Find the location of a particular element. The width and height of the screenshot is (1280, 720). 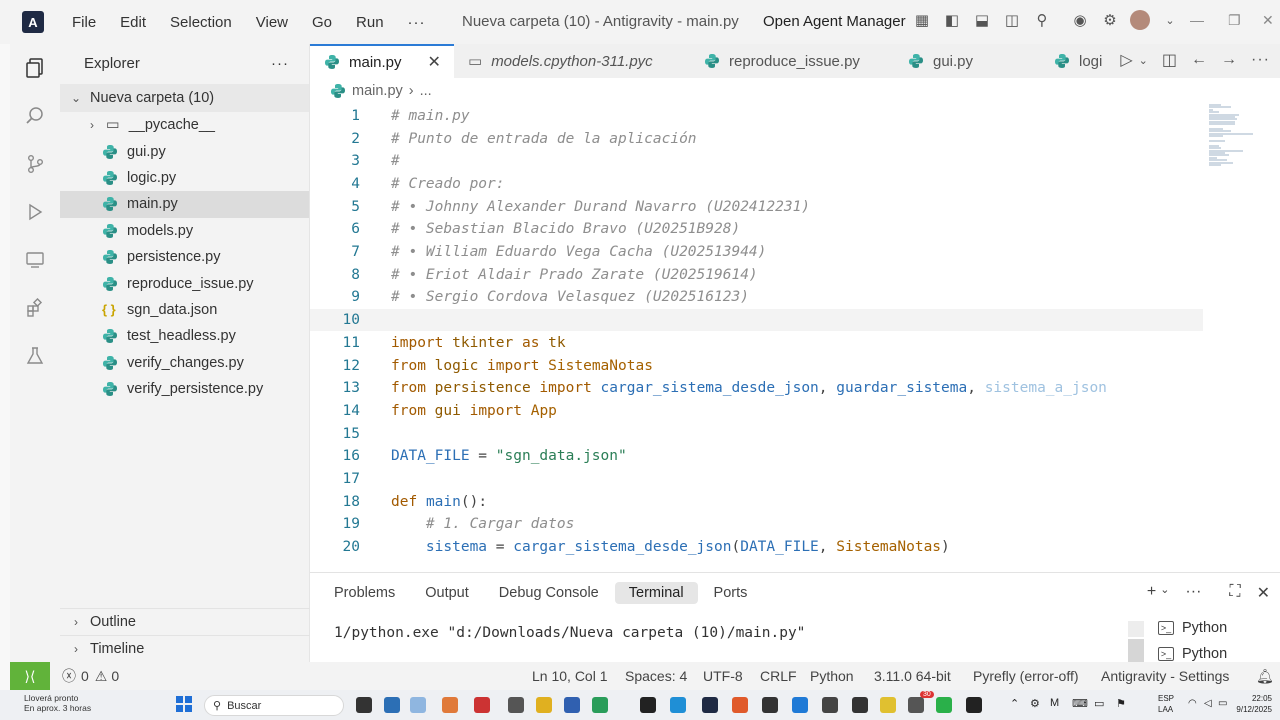

mail-tray-icon: M is located at coordinates (1054, 703).